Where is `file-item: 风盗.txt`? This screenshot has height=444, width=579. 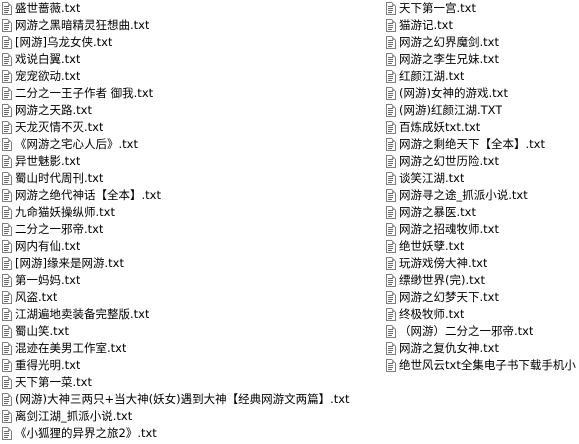 file-item: 风盗.txt is located at coordinates (192, 297).